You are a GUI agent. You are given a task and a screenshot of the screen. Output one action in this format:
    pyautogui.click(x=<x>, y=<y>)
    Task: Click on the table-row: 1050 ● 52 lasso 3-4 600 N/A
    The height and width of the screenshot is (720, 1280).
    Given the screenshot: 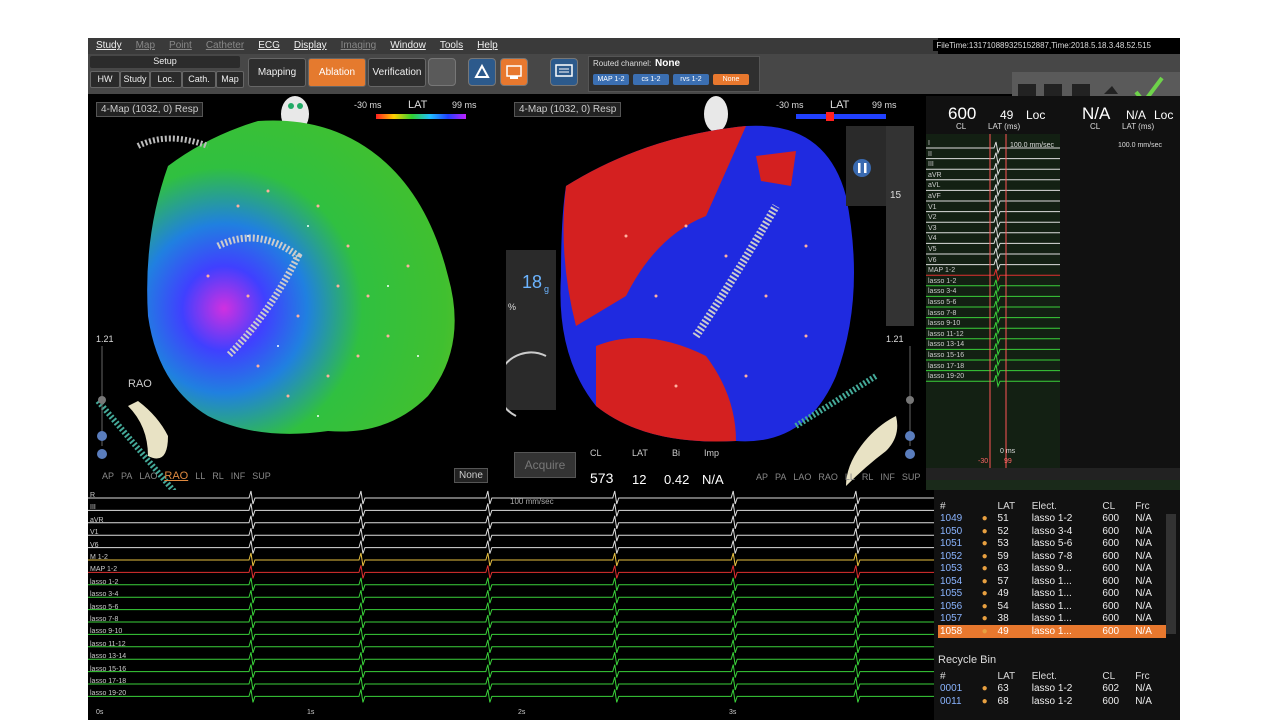 What is the action you would take?
    pyautogui.click(x=1052, y=531)
    